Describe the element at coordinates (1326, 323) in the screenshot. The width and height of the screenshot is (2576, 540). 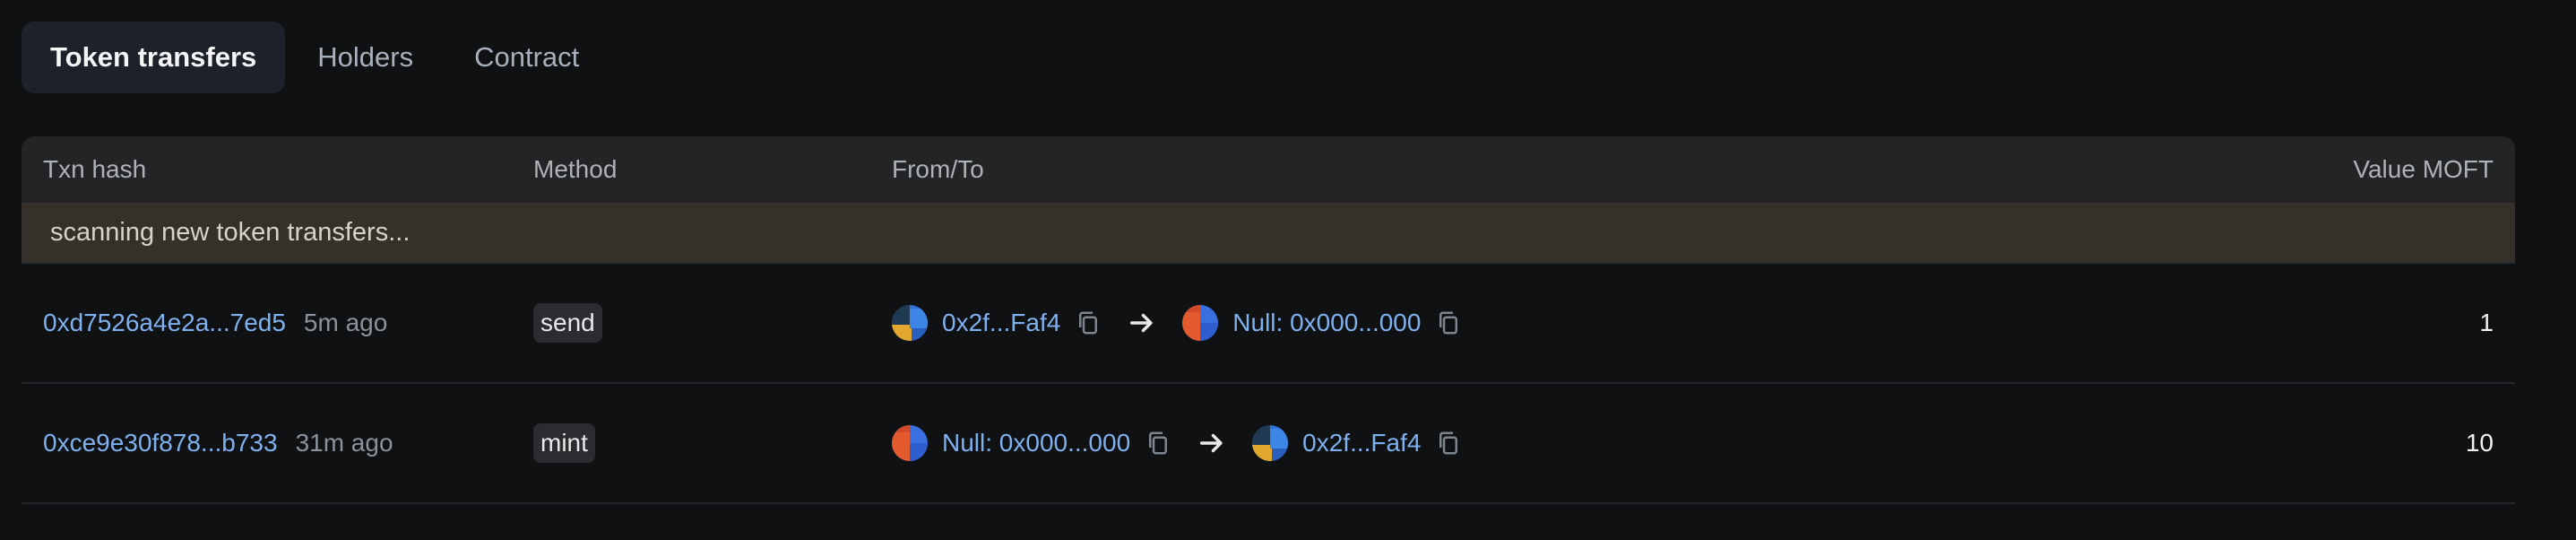
I see `to-address-link: Null: 0x000...000` at that location.